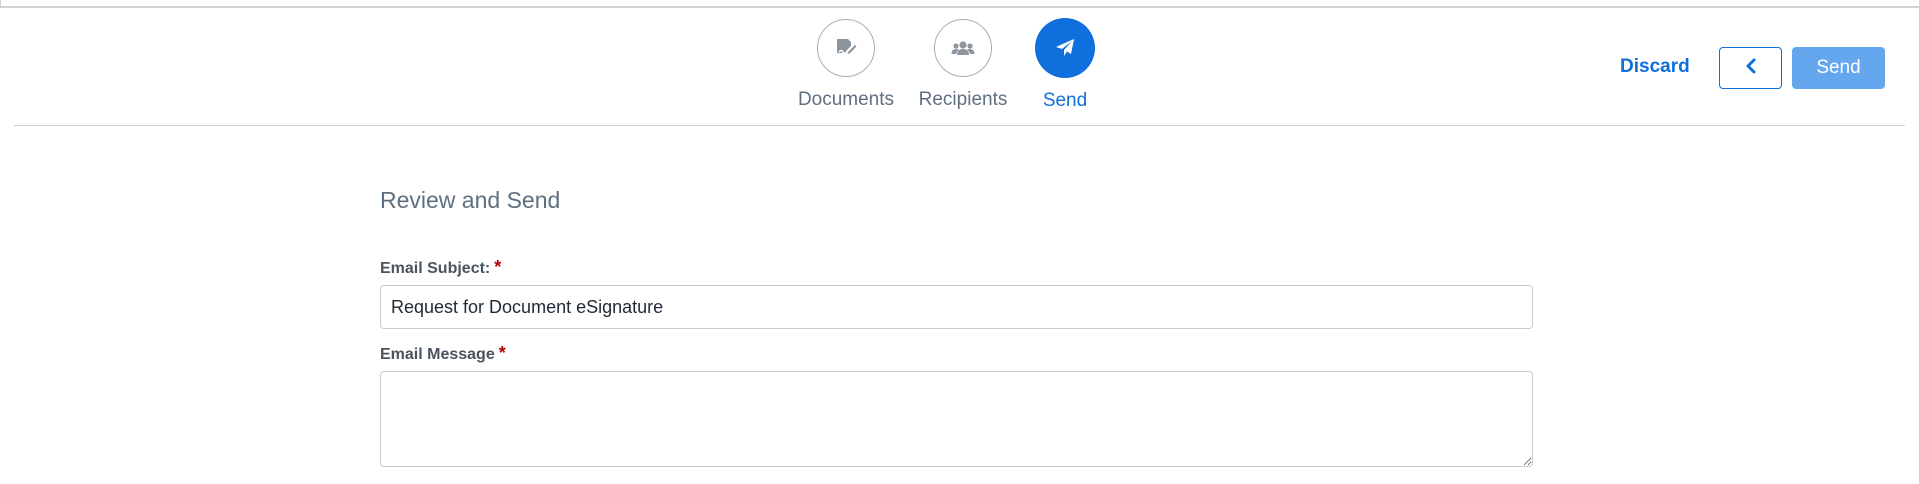 The height and width of the screenshot is (484, 1919). I want to click on email-message-label-text: Email Message, so click(437, 354).